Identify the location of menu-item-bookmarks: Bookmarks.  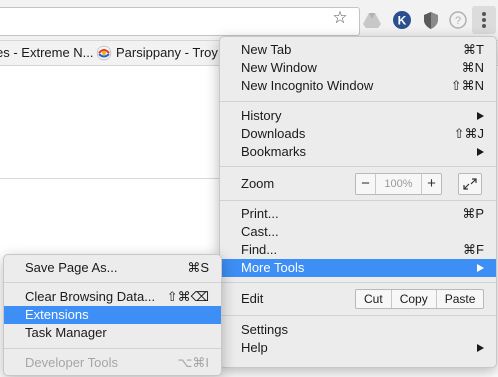
(358, 152).